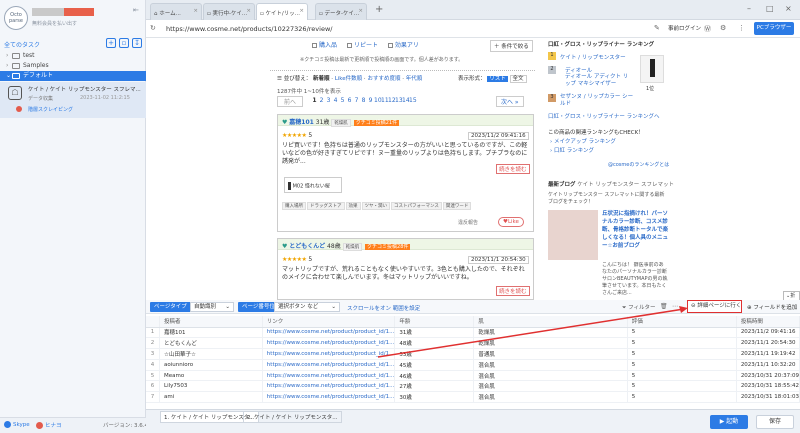 This screenshot has height=433, width=800. Describe the element at coordinates (599, 81) in the screenshot. I see `rank-2-product: ディオール アディクト リップ マキシマイザー` at that location.